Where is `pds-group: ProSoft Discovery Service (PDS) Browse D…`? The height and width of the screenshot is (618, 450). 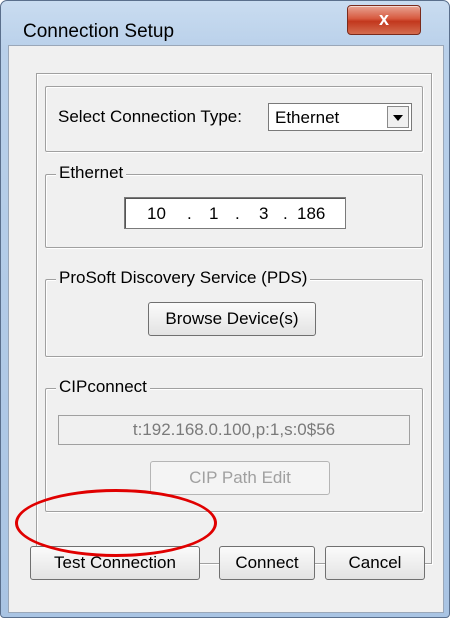 pds-group: ProSoft Discovery Service (PDS) Browse D… is located at coordinates (234, 312).